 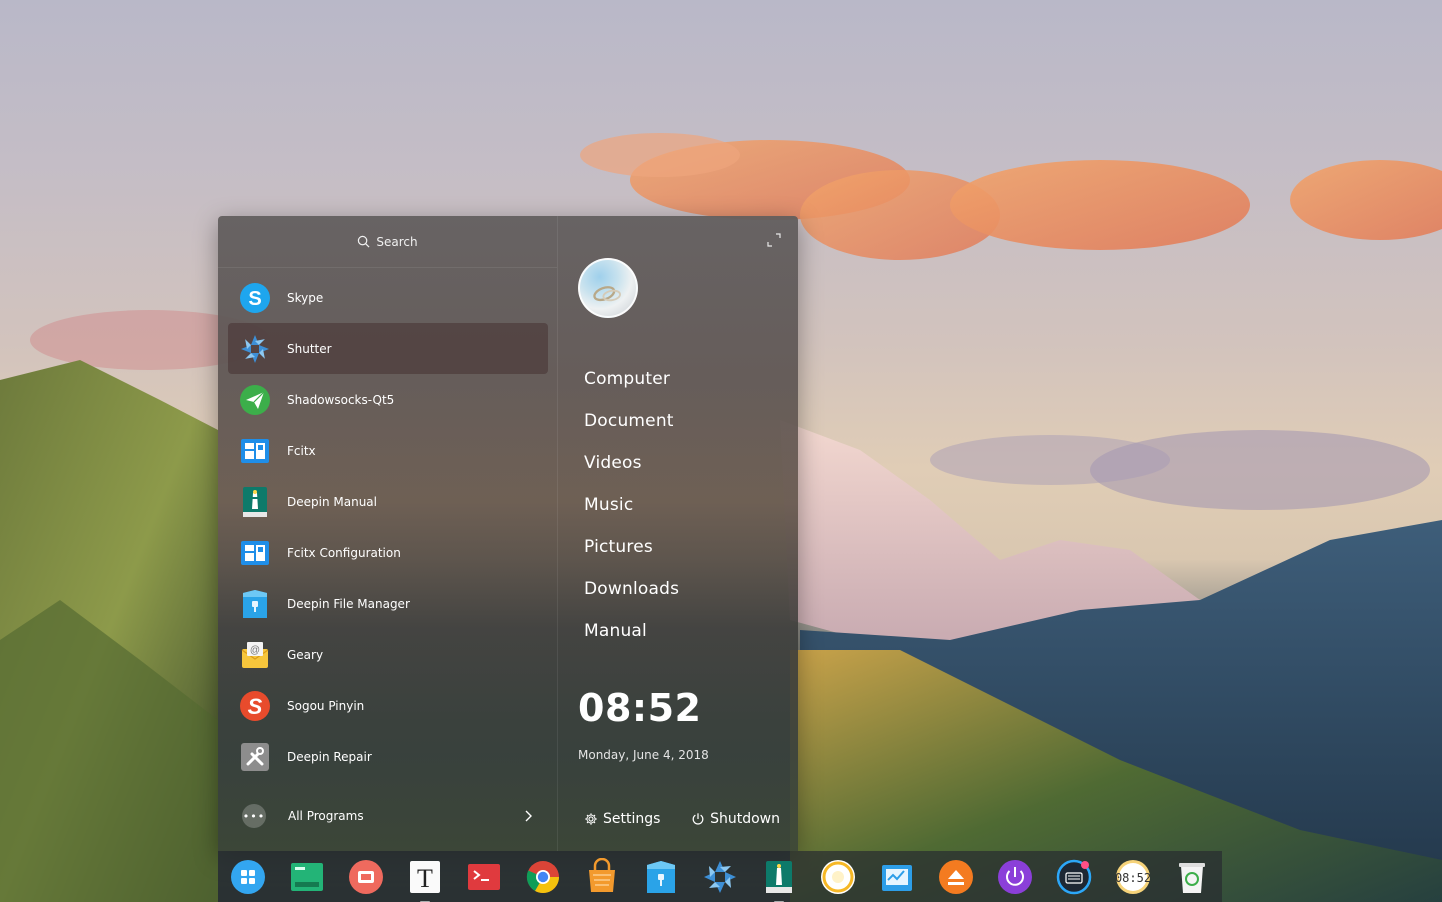 What do you see at coordinates (329, 756) in the screenshot?
I see `app-label: Deepin Repair` at bounding box center [329, 756].